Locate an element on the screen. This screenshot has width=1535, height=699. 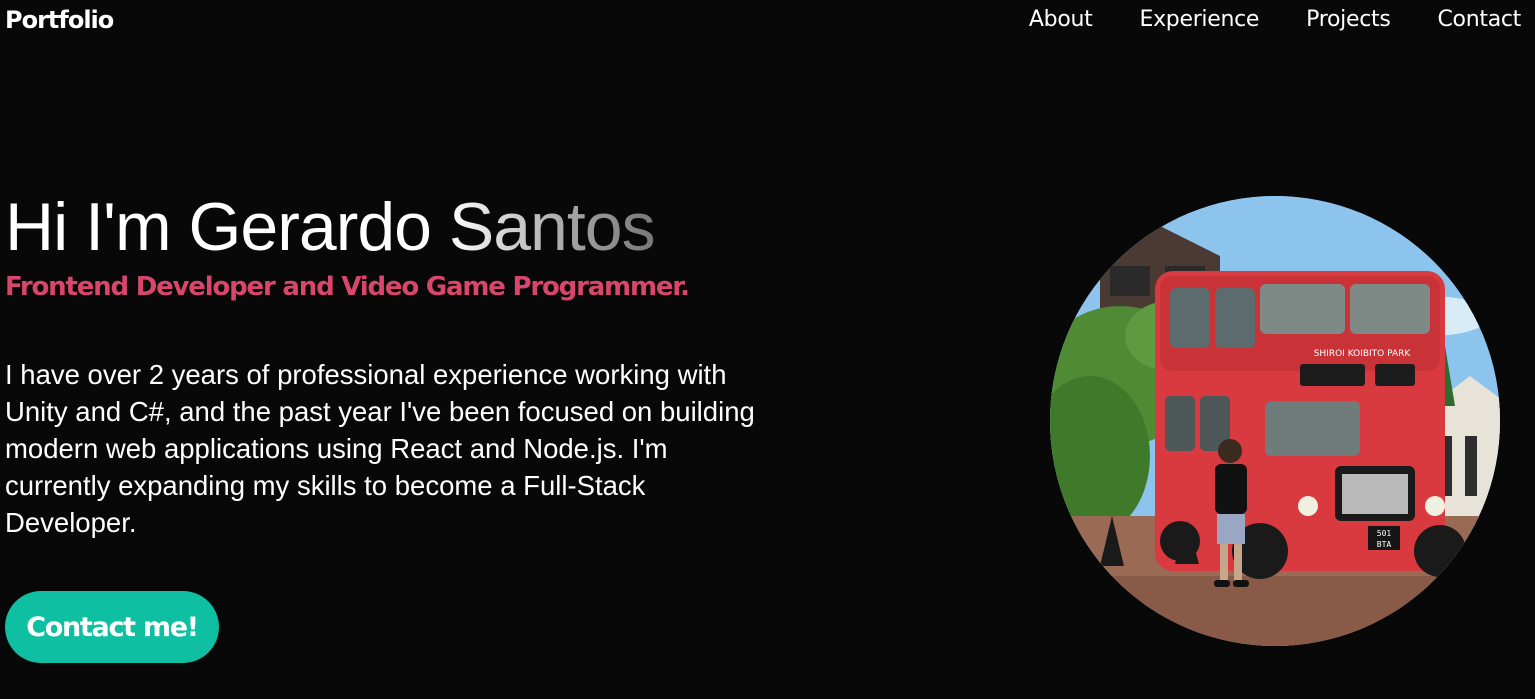
nav-link-projects: Projects is located at coordinates (1348, 19).